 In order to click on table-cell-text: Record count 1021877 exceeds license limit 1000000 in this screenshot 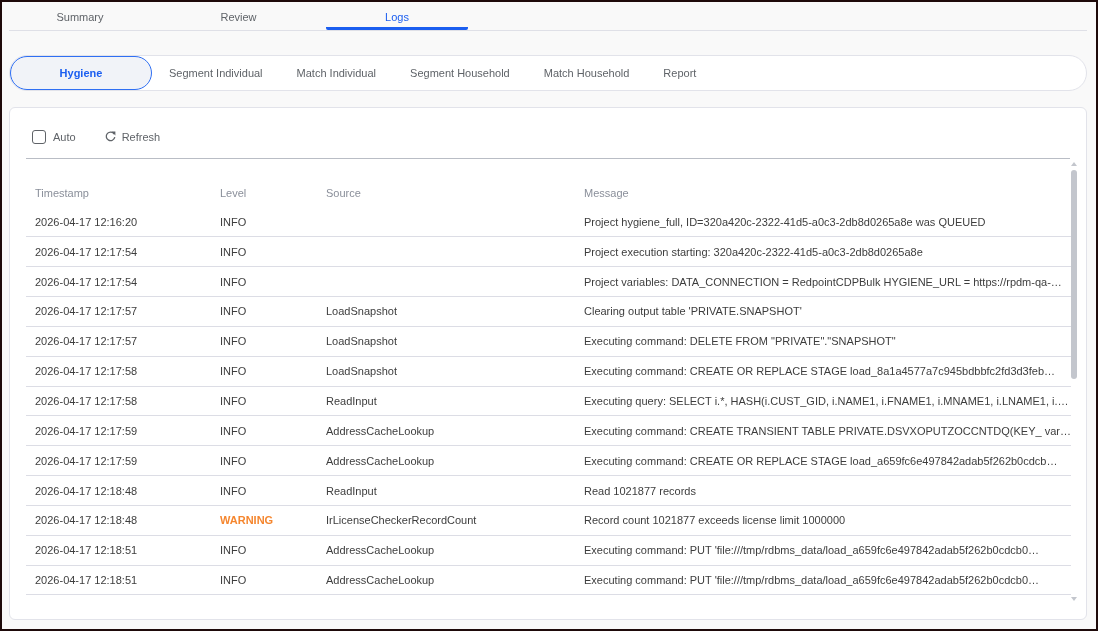, I will do `click(715, 520)`.